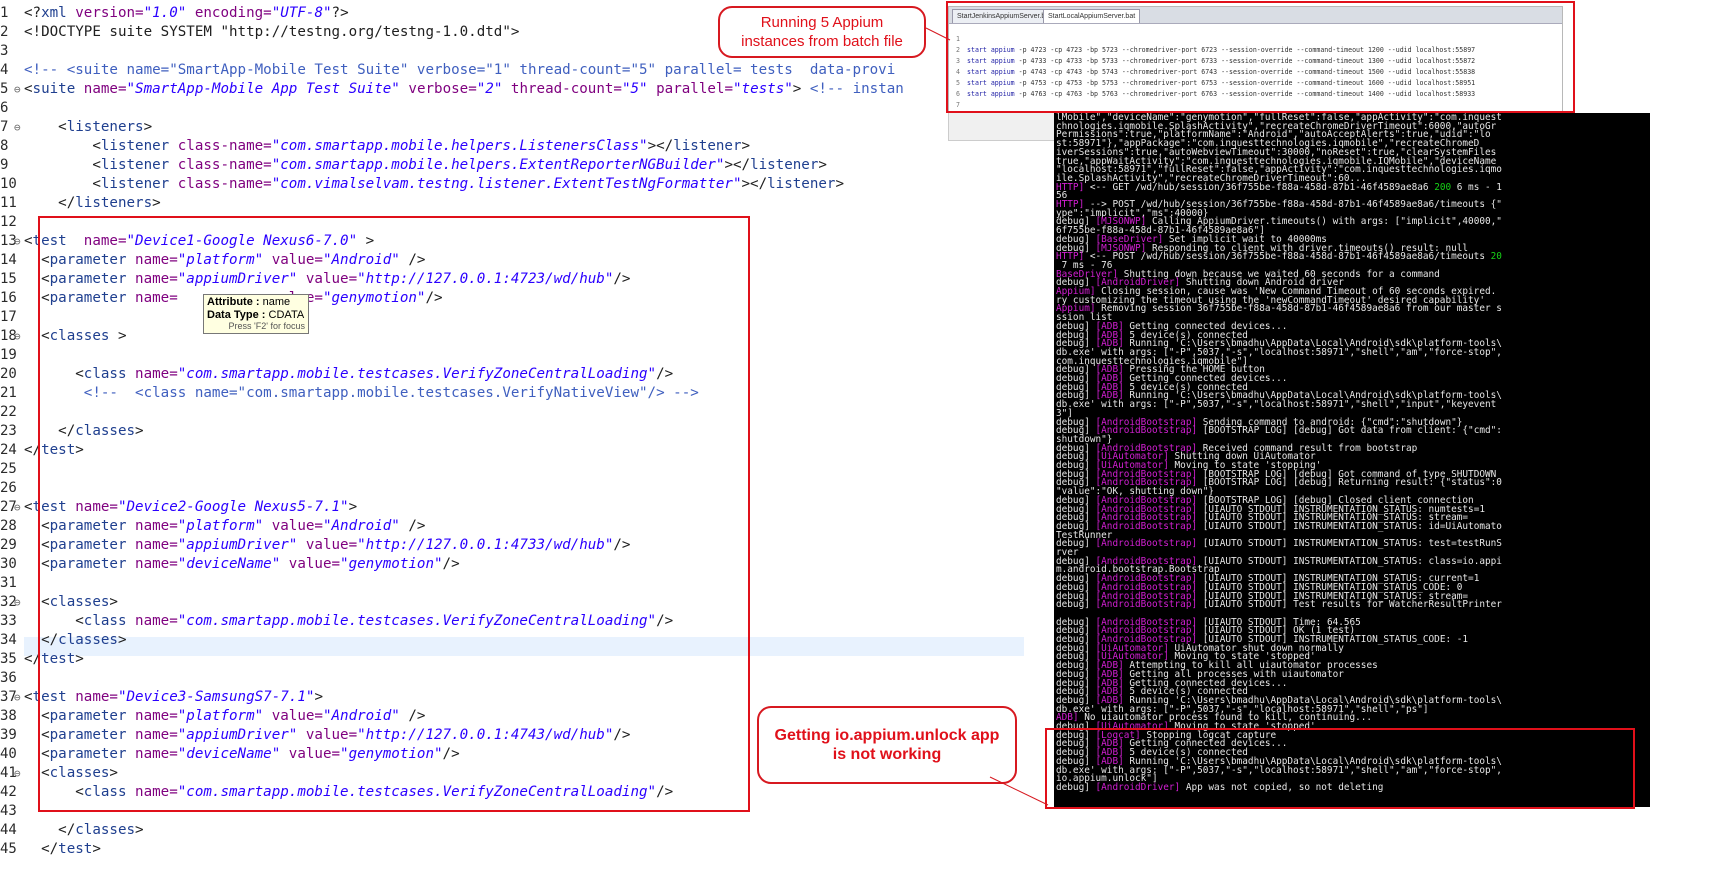 Image resolution: width=1713 pixels, height=875 pixels. I want to click on code-token: test, so click(75, 849).